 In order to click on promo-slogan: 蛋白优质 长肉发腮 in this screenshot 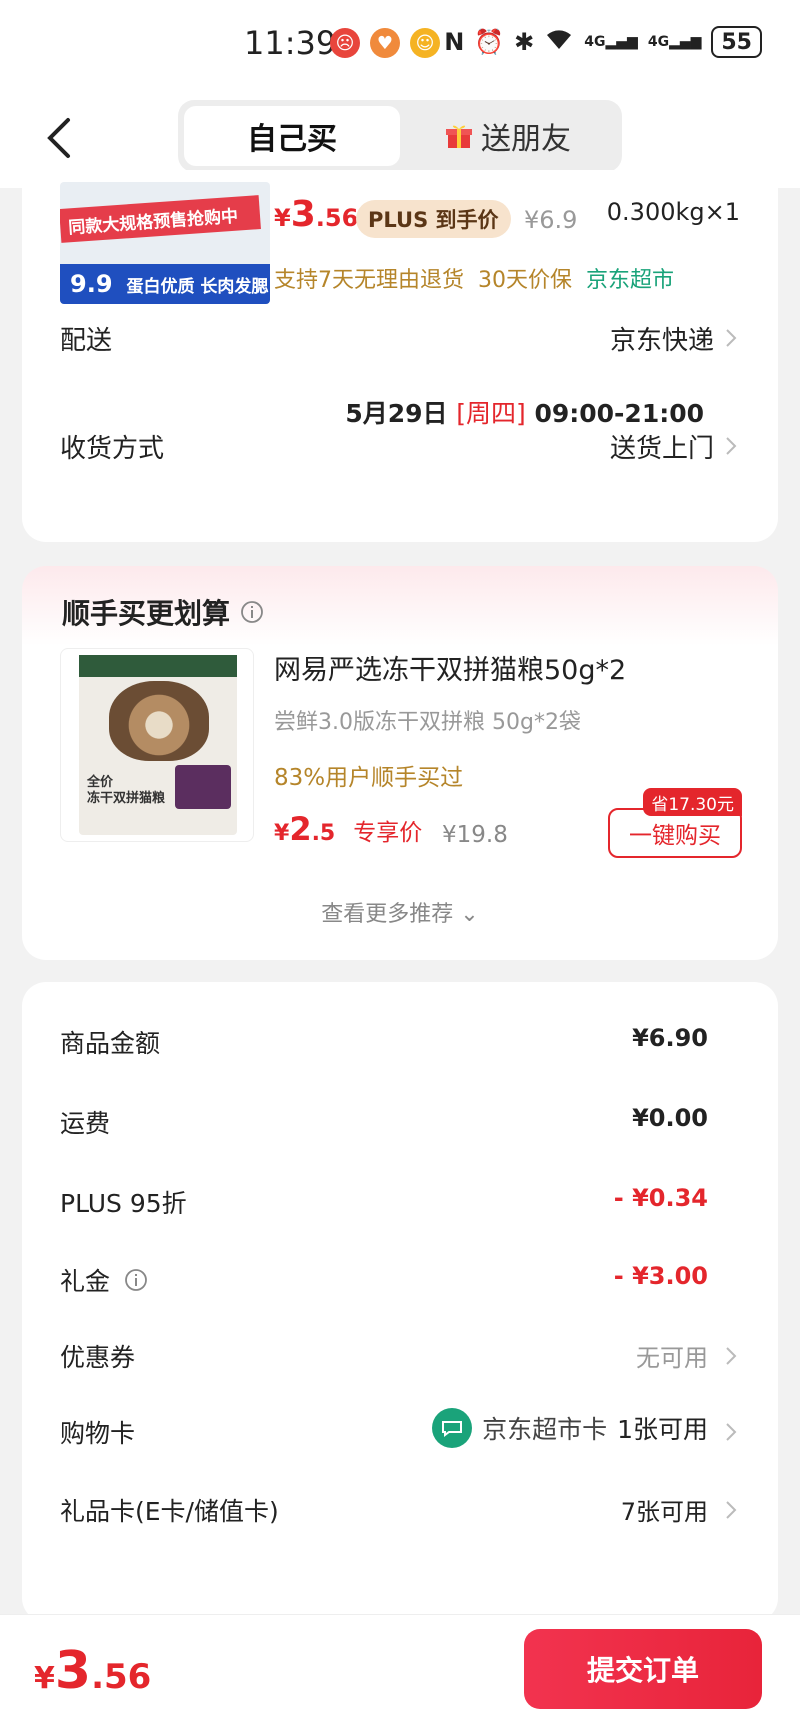, I will do `click(197, 286)`.